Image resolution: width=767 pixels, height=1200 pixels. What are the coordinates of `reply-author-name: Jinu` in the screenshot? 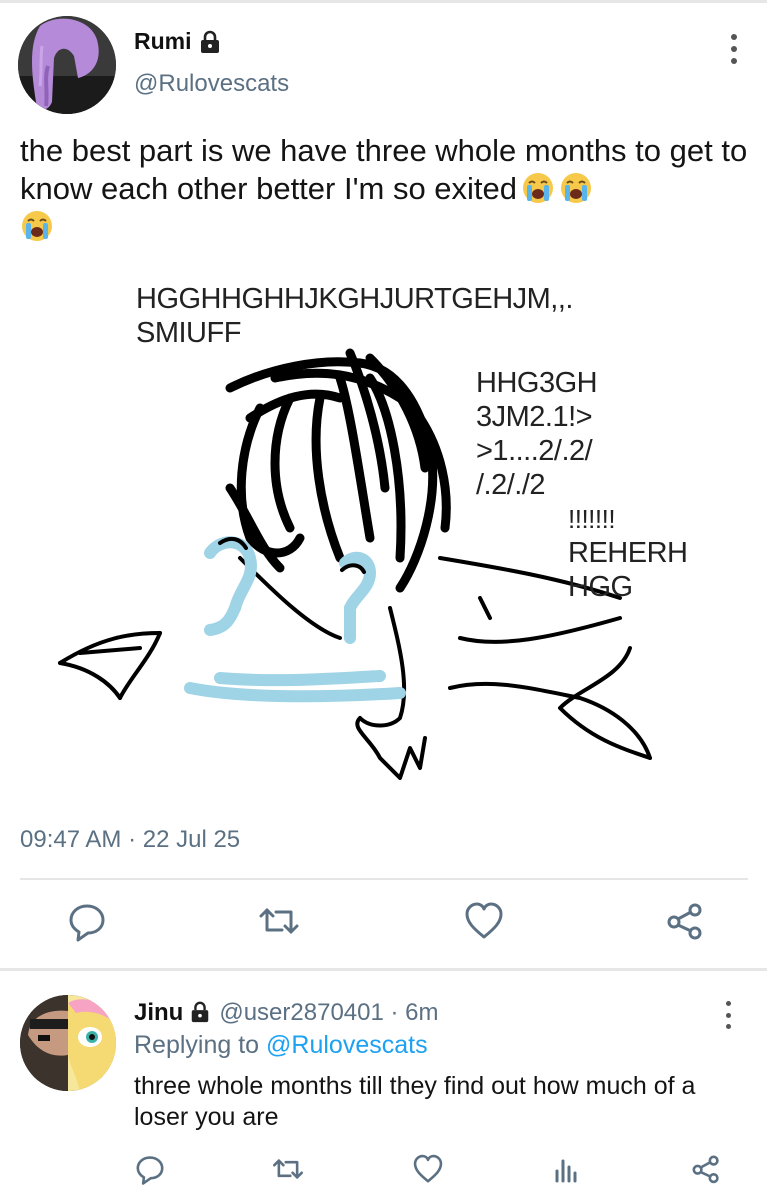 It's located at (158, 1013).